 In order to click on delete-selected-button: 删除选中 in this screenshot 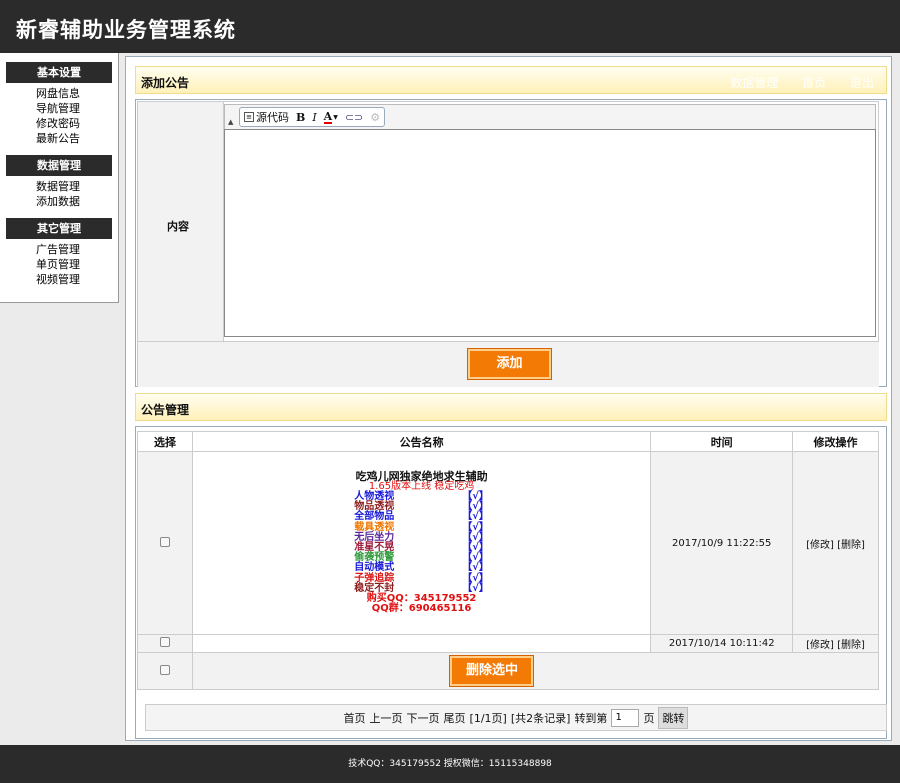, I will do `click(492, 671)`.